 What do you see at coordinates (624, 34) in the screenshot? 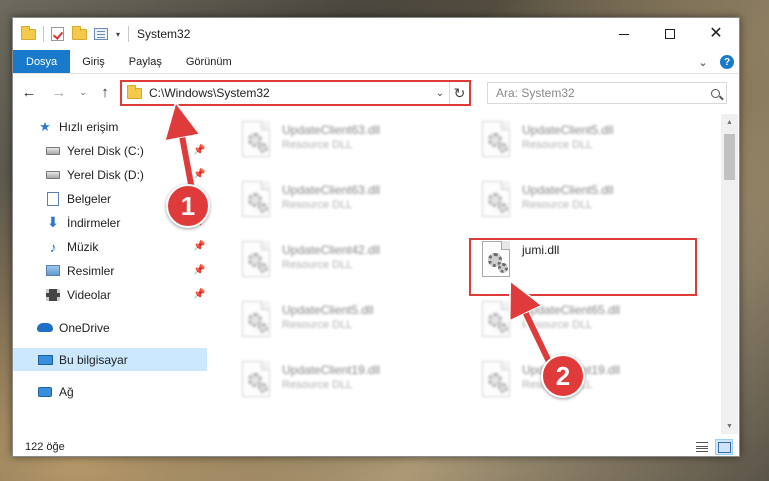
I see `minimize-button` at bounding box center [624, 34].